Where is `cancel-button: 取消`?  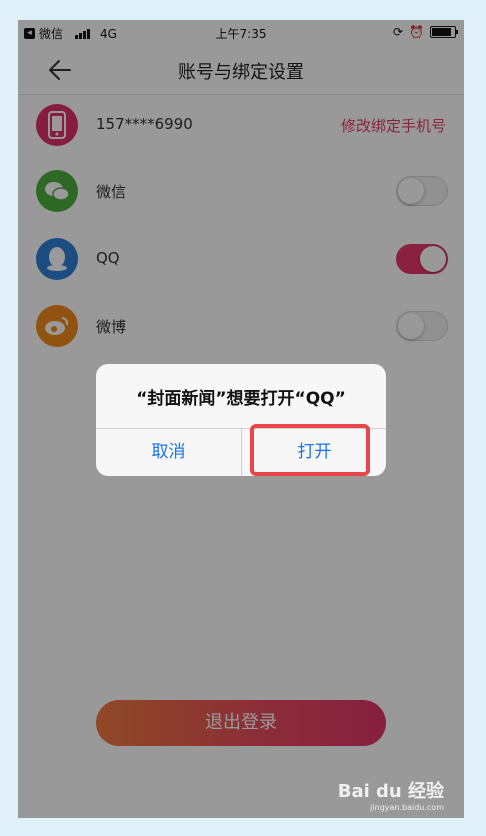
cancel-button: 取消 is located at coordinates (168, 452).